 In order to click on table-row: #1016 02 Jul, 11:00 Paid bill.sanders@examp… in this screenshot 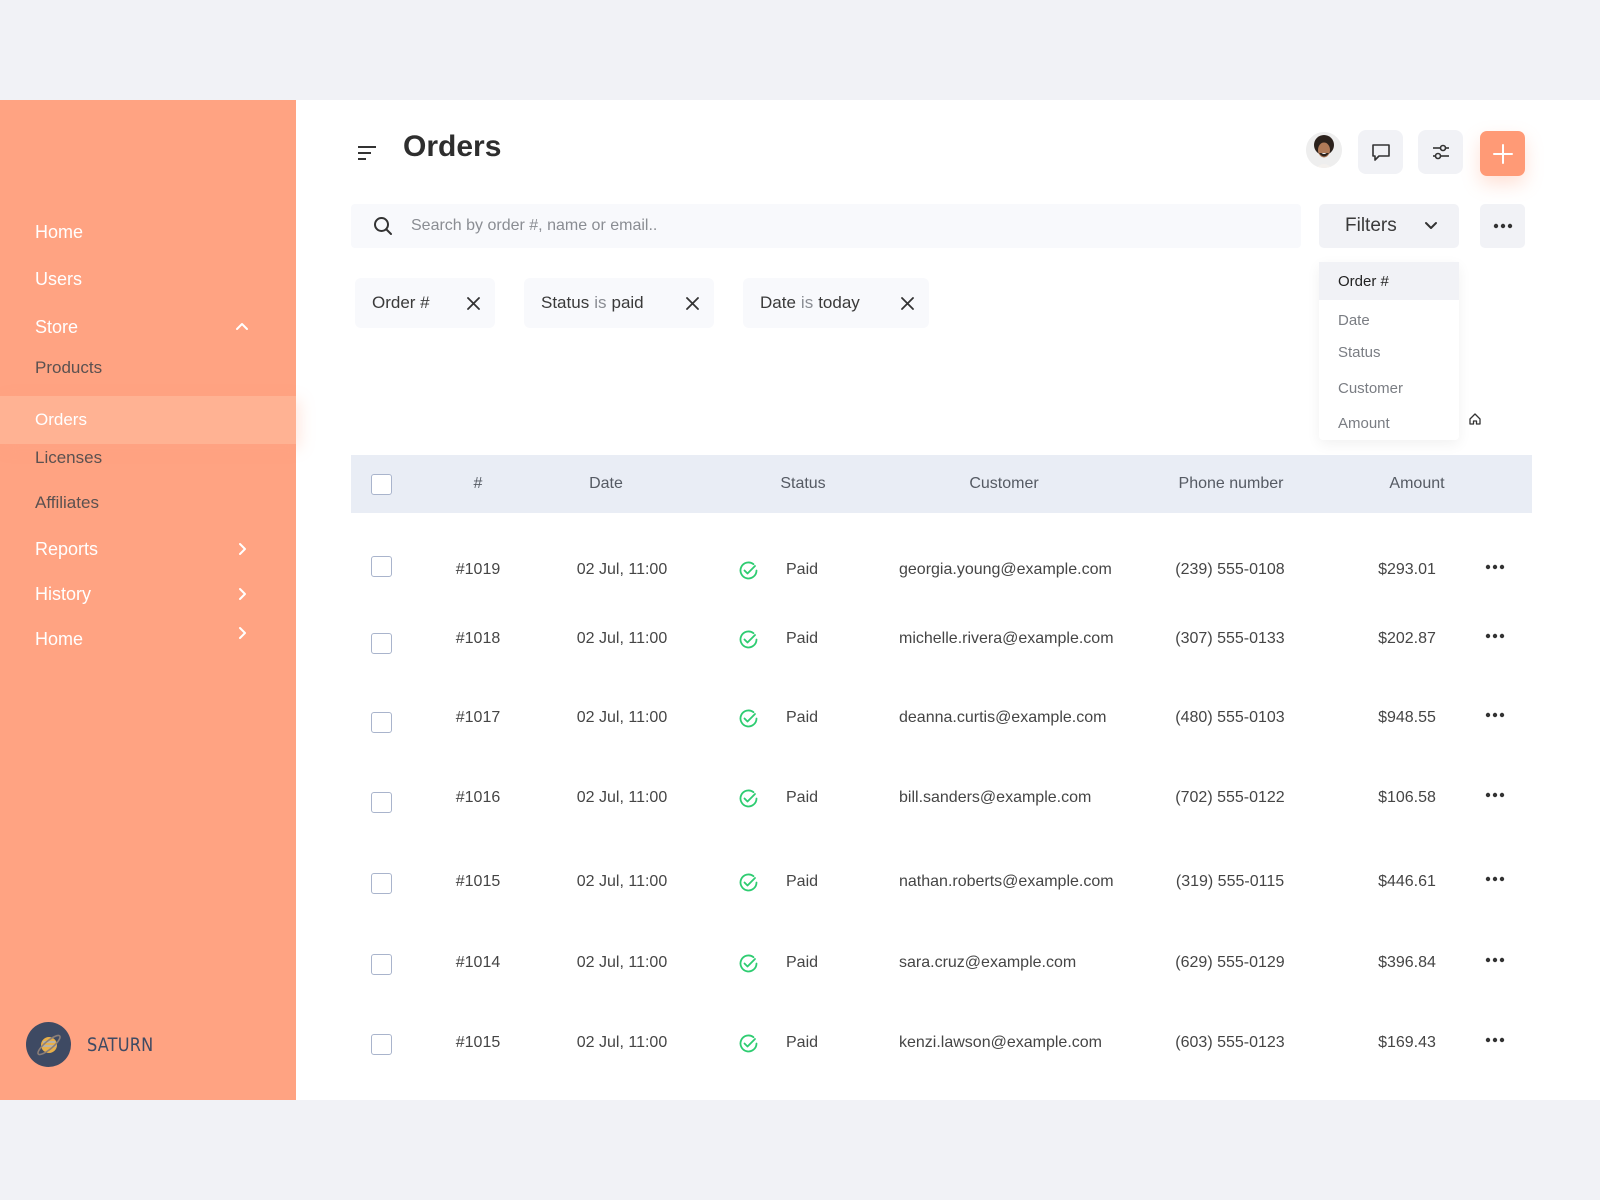, I will do `click(941, 798)`.